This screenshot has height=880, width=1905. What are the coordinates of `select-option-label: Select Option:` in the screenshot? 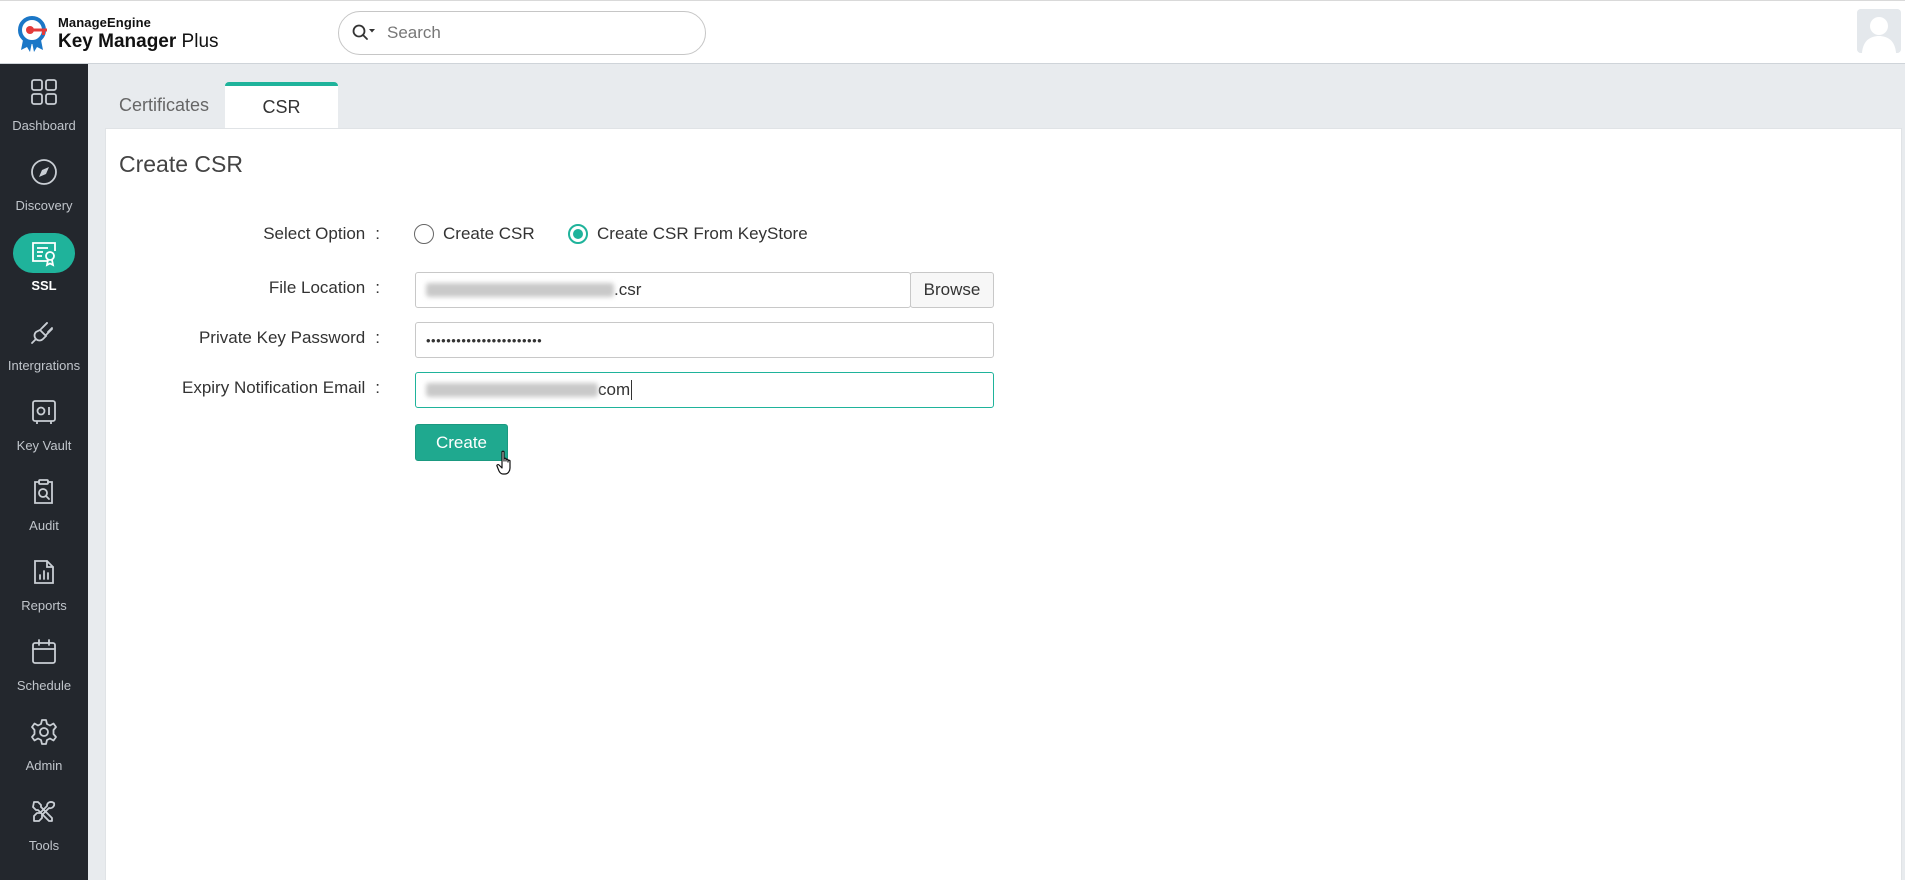 It's located at (321, 233).